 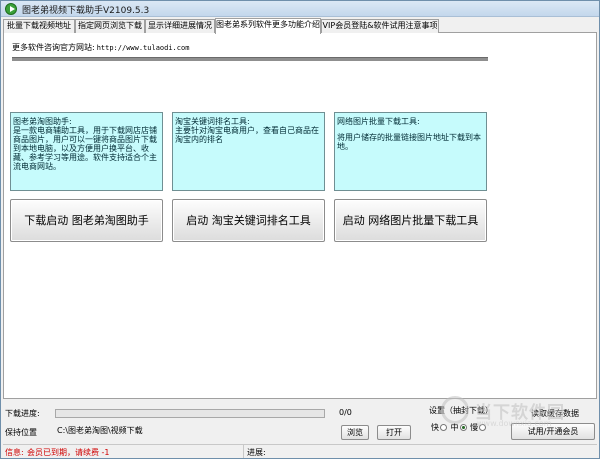 What do you see at coordinates (410, 220) in the screenshot?
I see `launch-image-batch-button: 启动 网络图片批量下载工具` at bounding box center [410, 220].